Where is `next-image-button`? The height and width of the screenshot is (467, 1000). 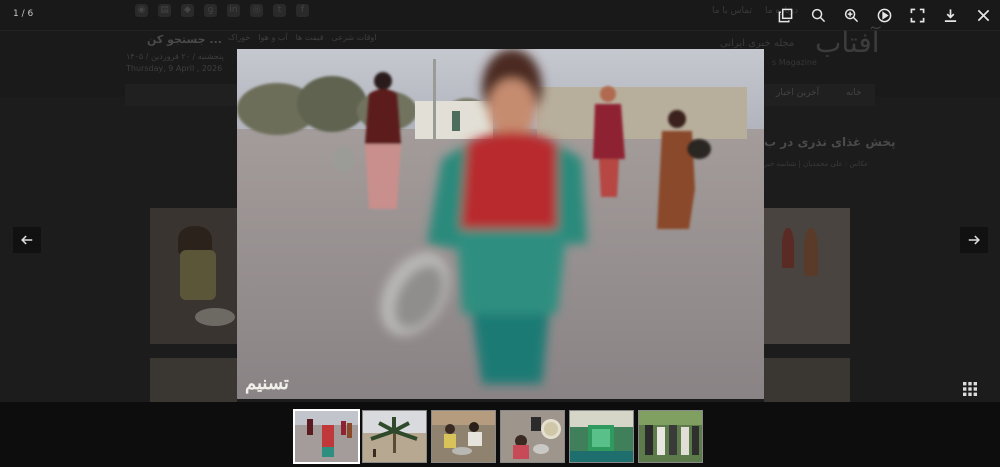
next-image-button is located at coordinates (974, 240).